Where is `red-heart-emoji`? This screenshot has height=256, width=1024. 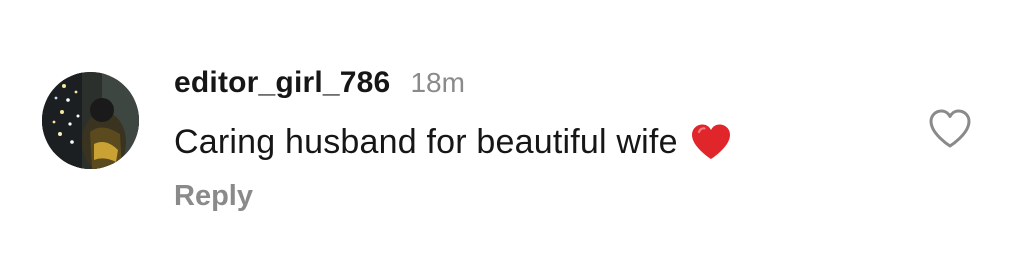
red-heart-emoji is located at coordinates (711, 142).